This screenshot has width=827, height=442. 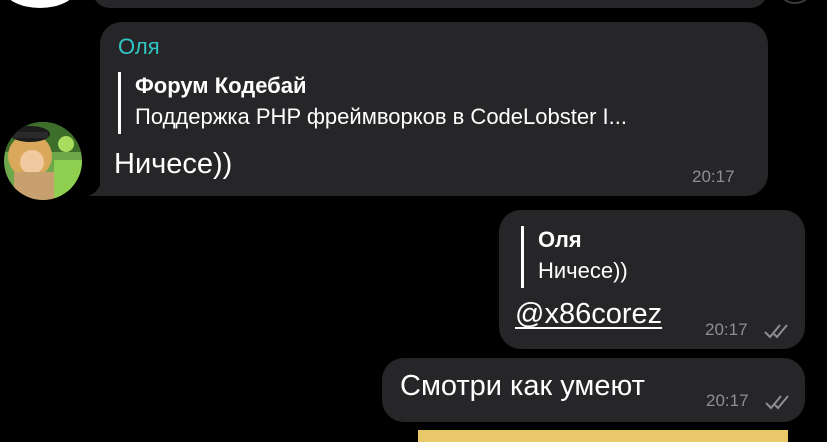 I want to click on mention-link: @x86corez, so click(x=588, y=314).